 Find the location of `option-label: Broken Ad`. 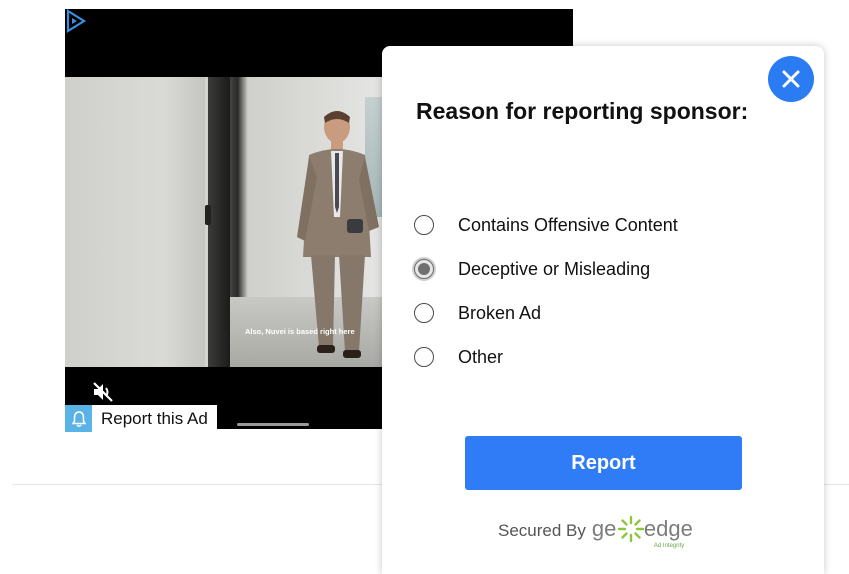

option-label: Broken Ad is located at coordinates (500, 312).